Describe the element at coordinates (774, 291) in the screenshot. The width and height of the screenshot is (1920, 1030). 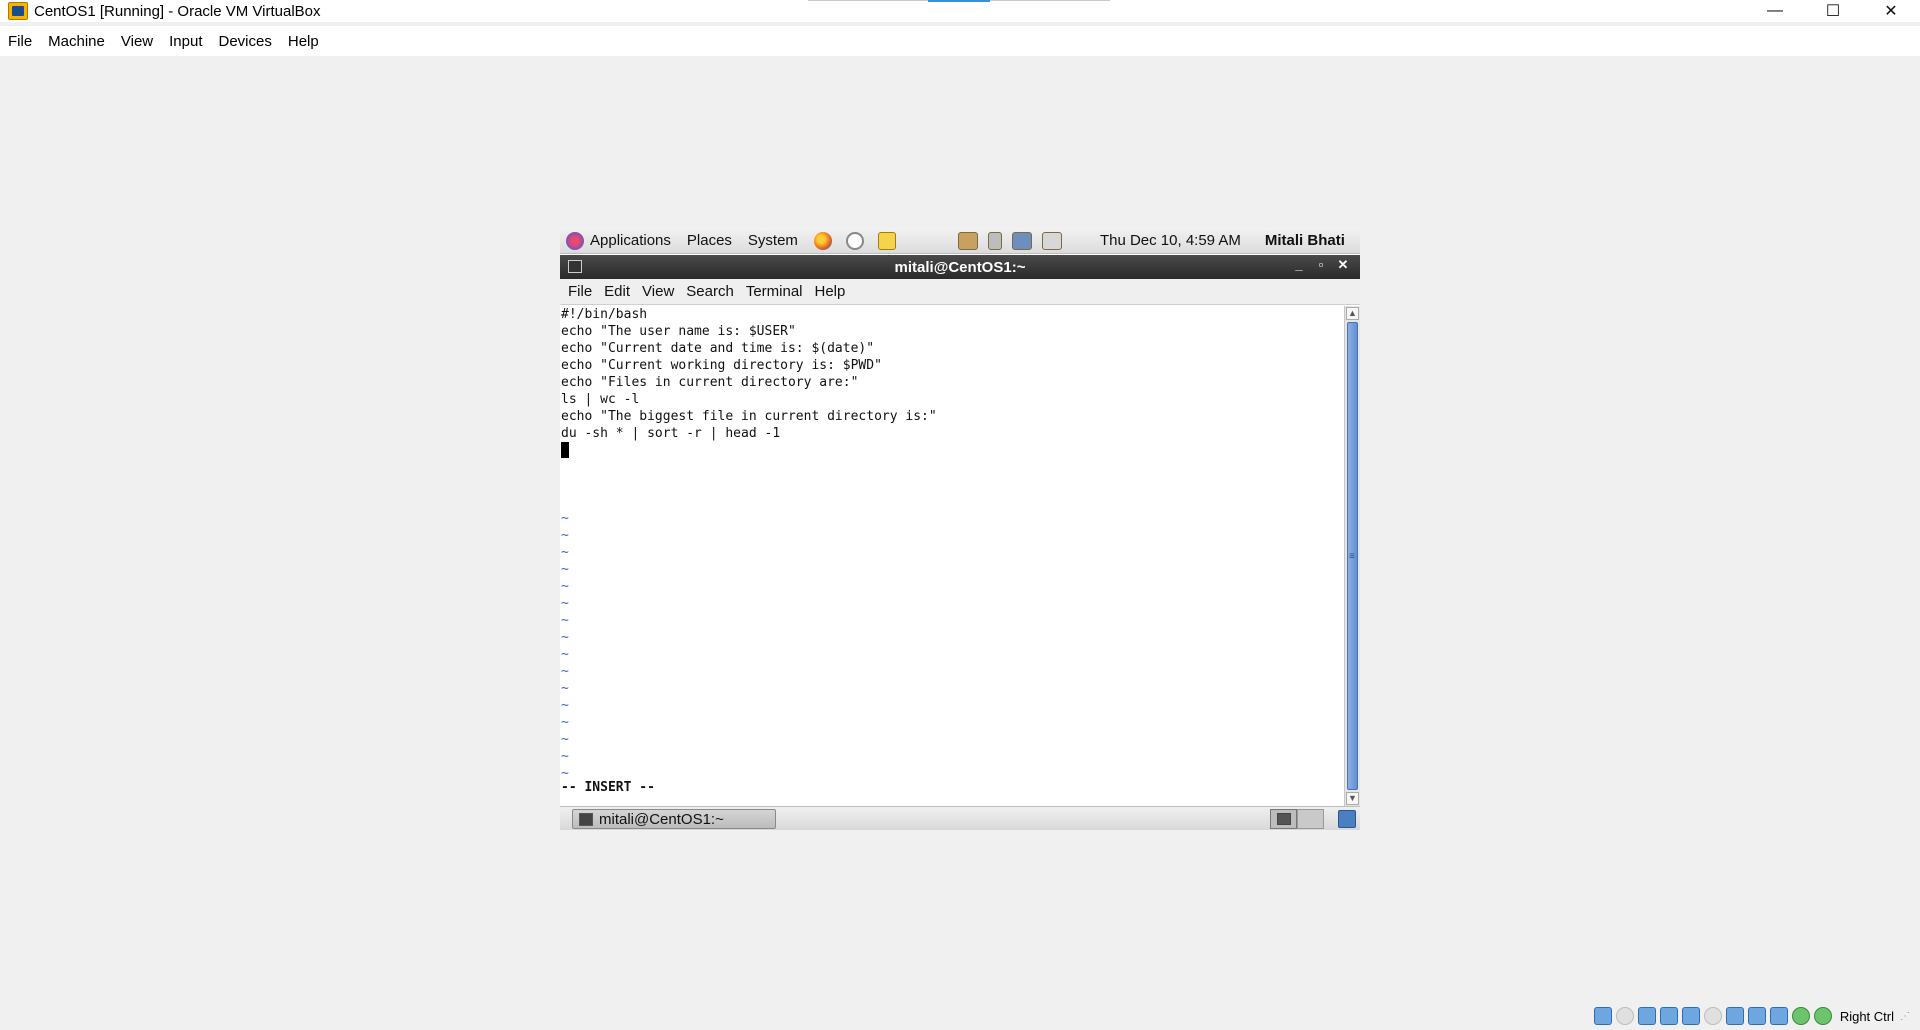
I see `terminal-menu-terminal: Terminal` at that location.